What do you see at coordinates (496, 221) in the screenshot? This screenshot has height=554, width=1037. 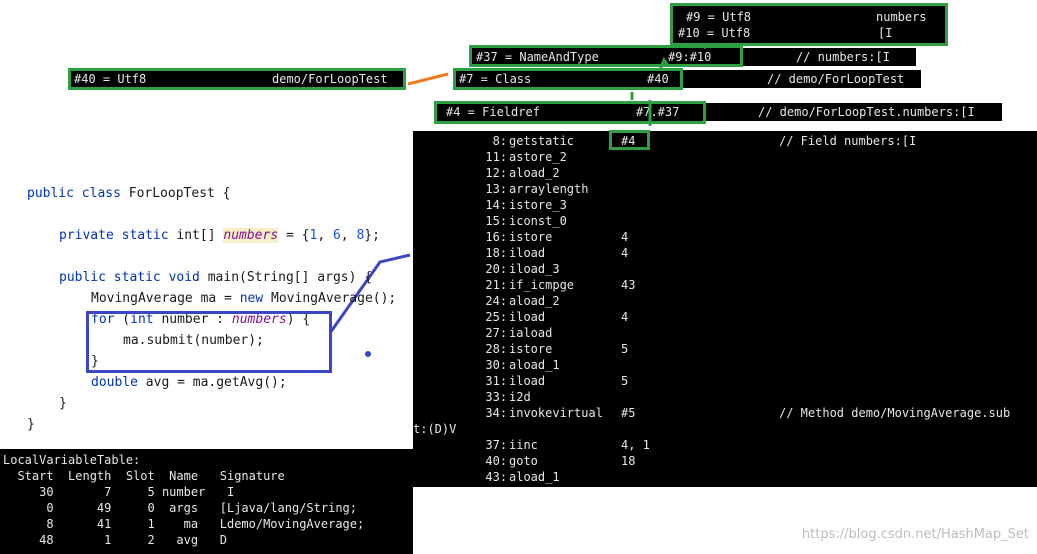 I see `bytecode-offset: 15:` at bounding box center [496, 221].